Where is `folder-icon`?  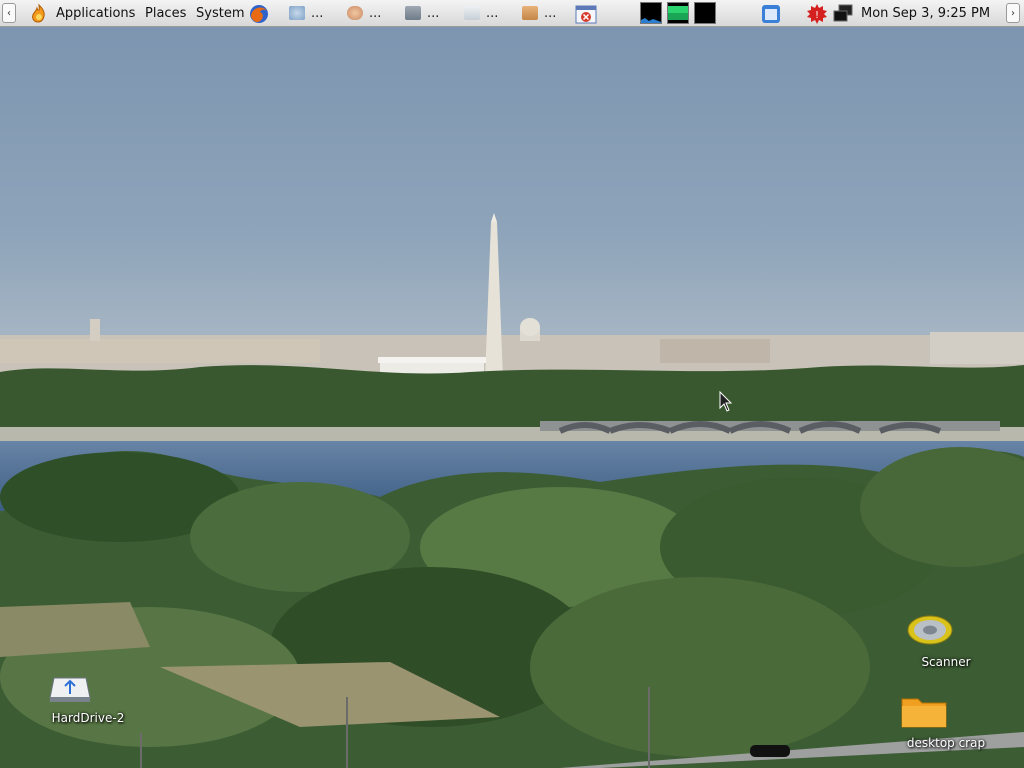
folder-icon is located at coordinates (935, 712).